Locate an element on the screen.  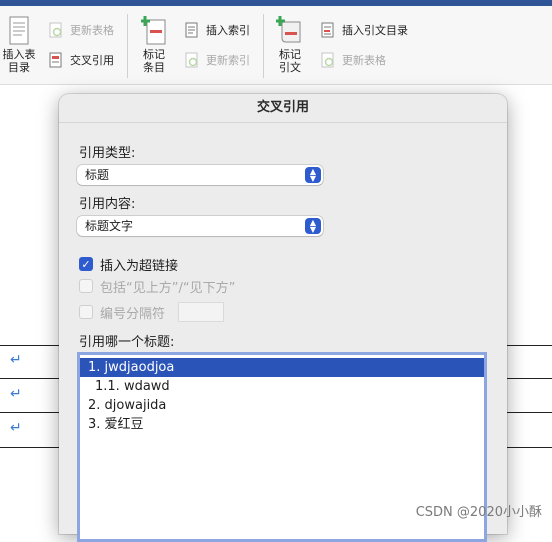
update-table-button-1: 更新表格 is located at coordinates (81, 30).